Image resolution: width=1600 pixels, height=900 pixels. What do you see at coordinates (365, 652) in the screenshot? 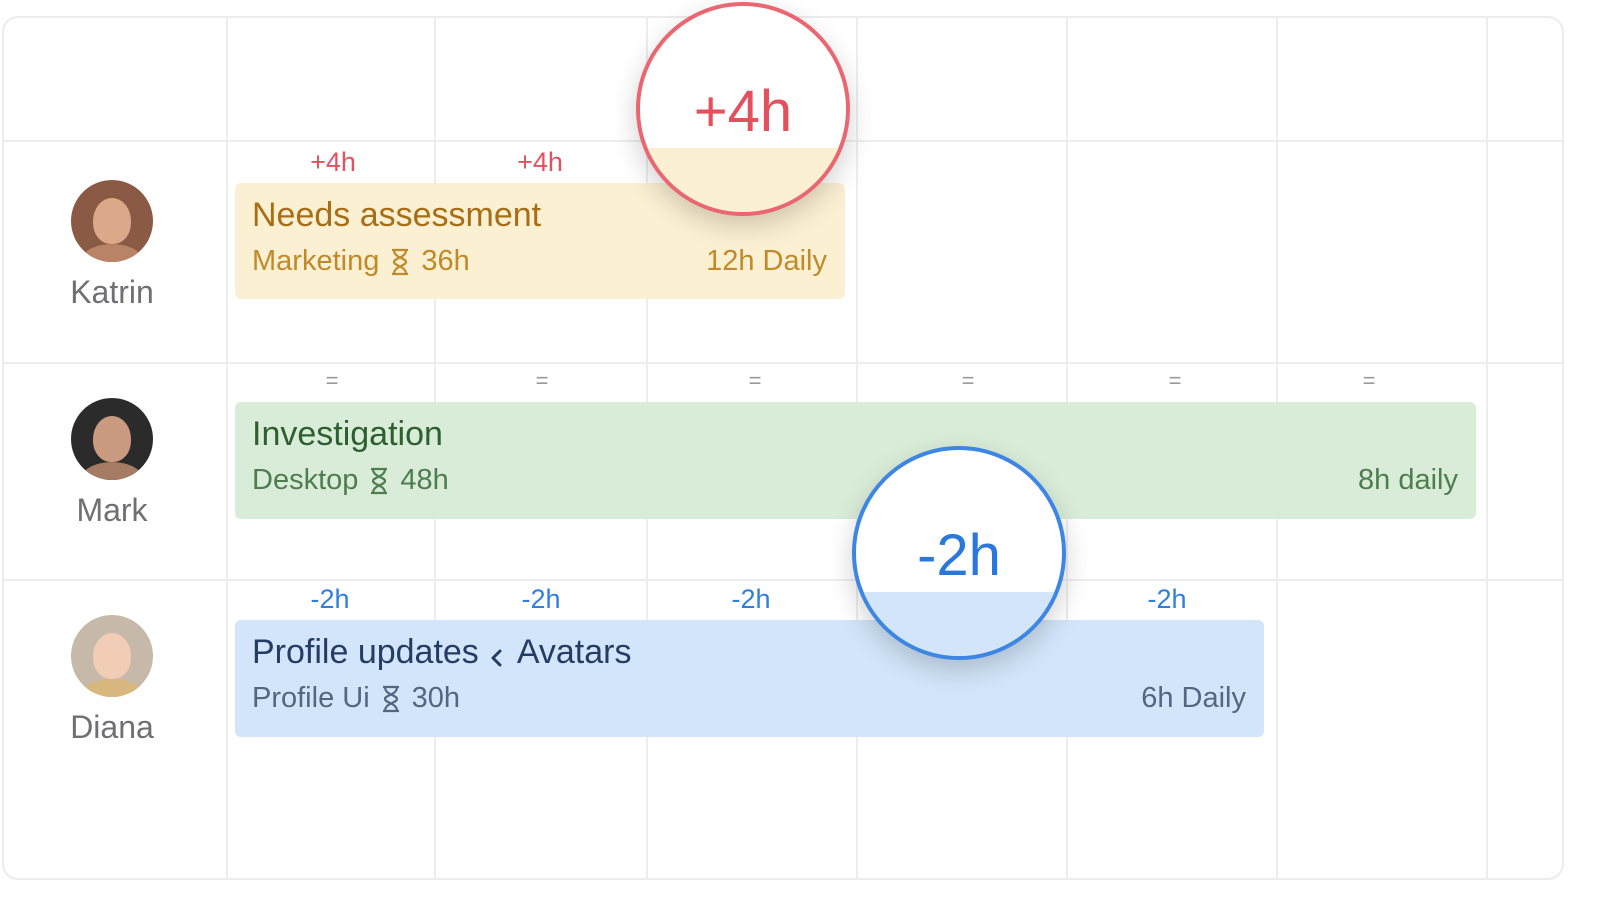
I see `task-title: Profile updates` at bounding box center [365, 652].